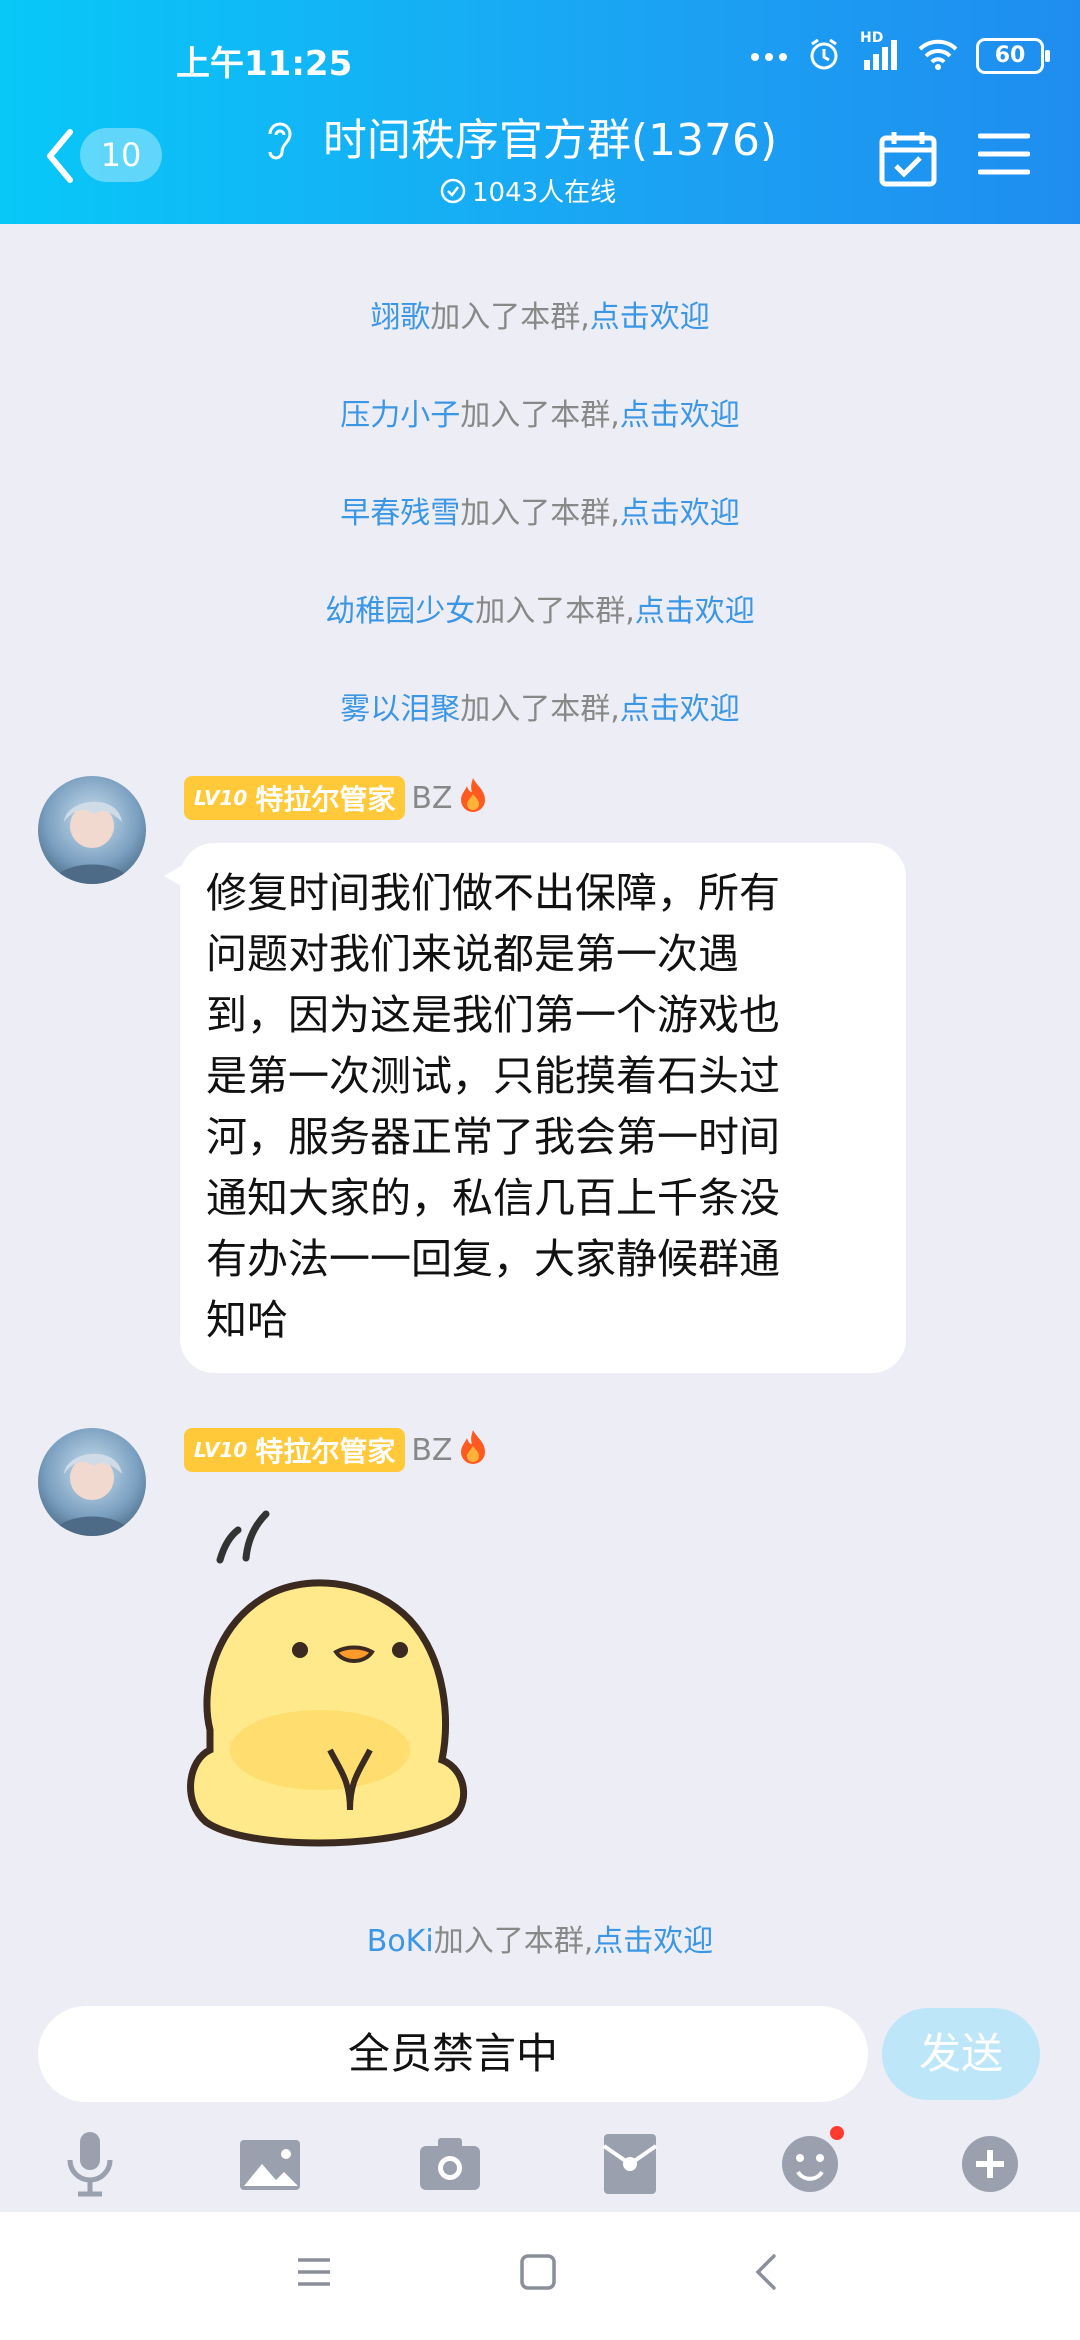 Image resolution: width=1080 pixels, height=2340 pixels. Describe the element at coordinates (1004, 156) in the screenshot. I see `menu-button` at that location.